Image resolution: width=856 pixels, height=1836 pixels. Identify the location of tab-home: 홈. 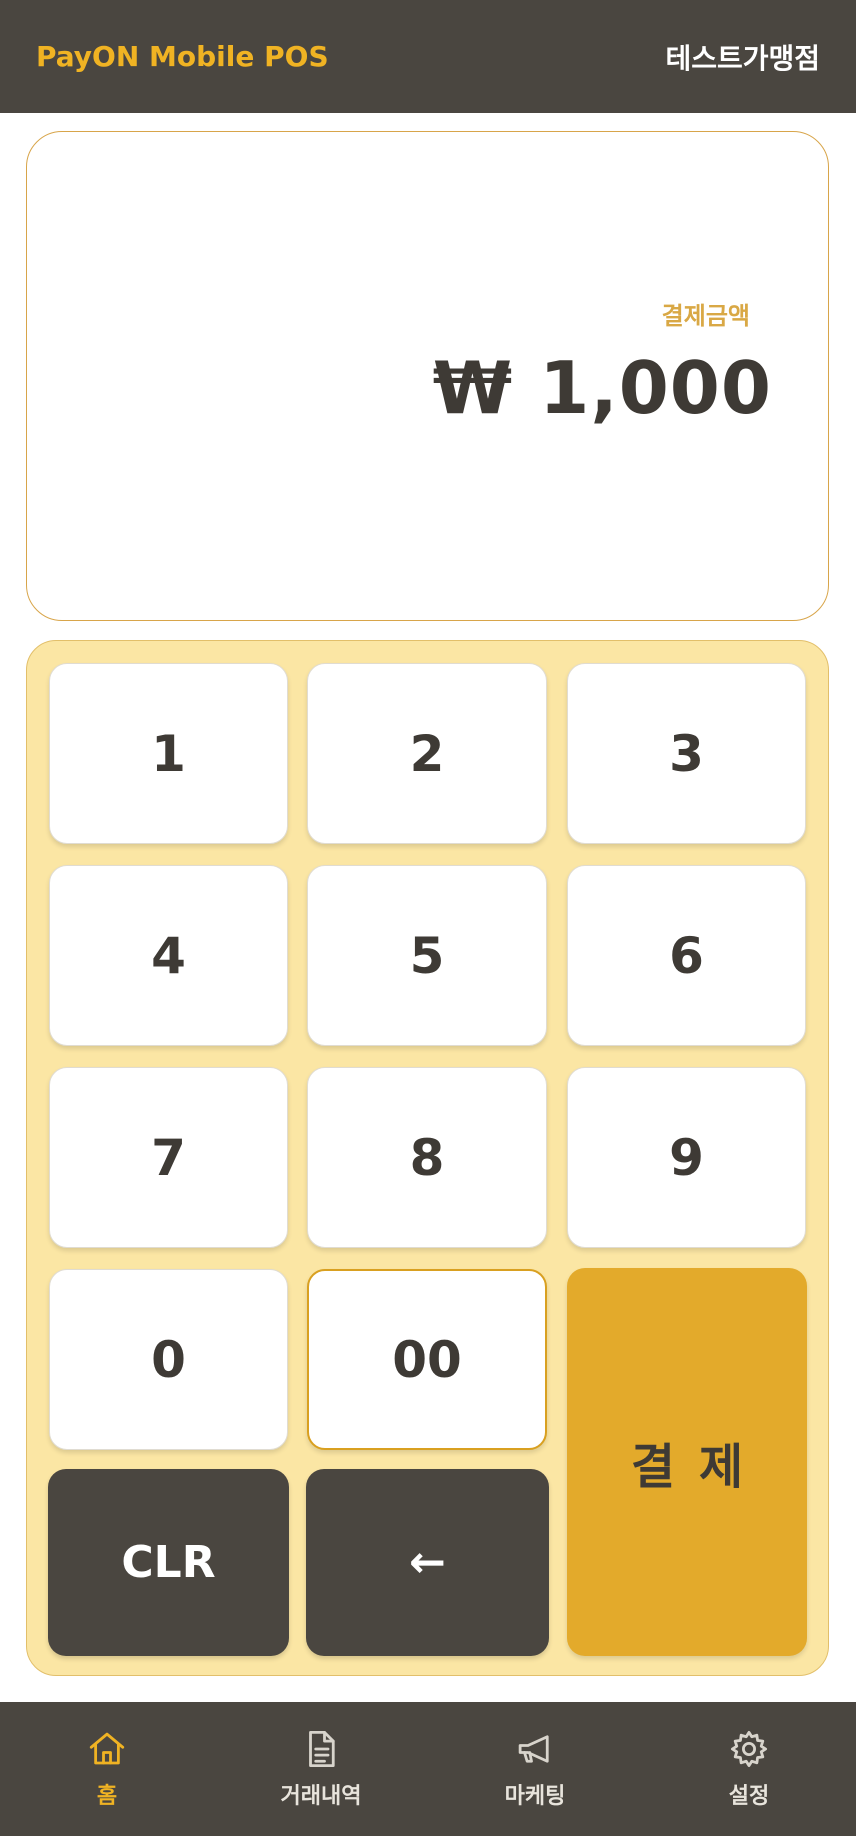
(107, 1769).